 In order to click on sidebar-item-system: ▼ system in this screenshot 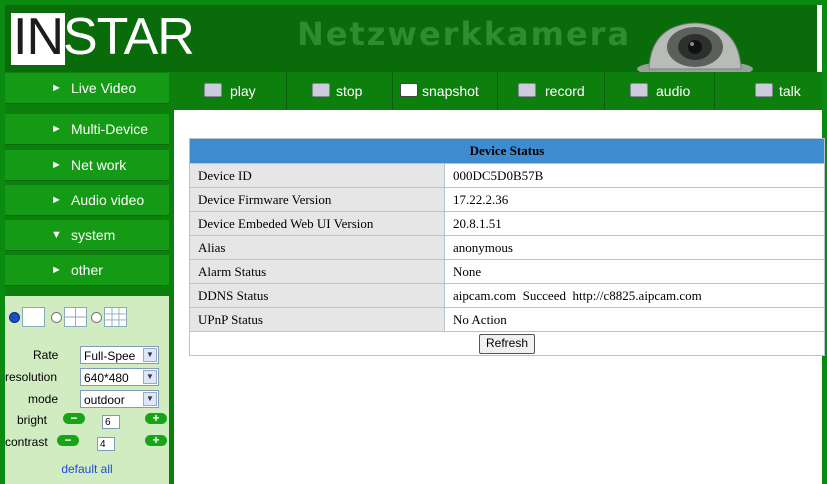, I will do `click(87, 235)`.